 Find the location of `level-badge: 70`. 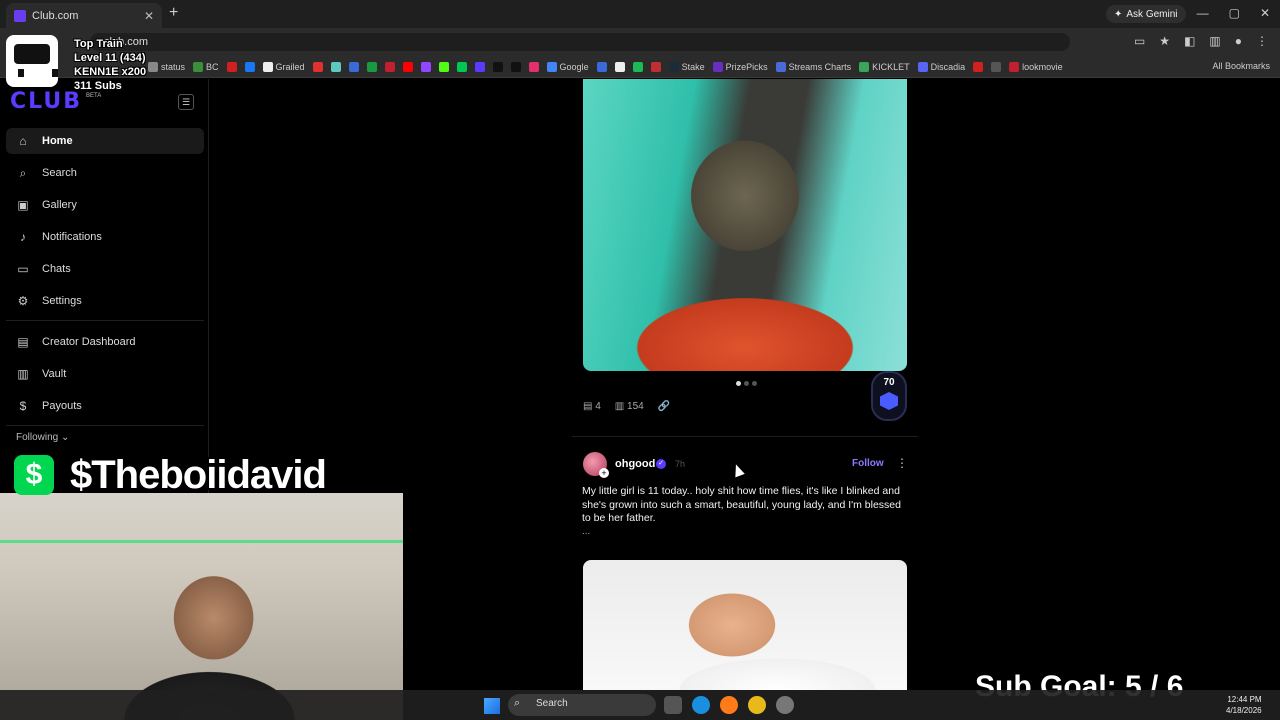

level-badge: 70 is located at coordinates (889, 396).